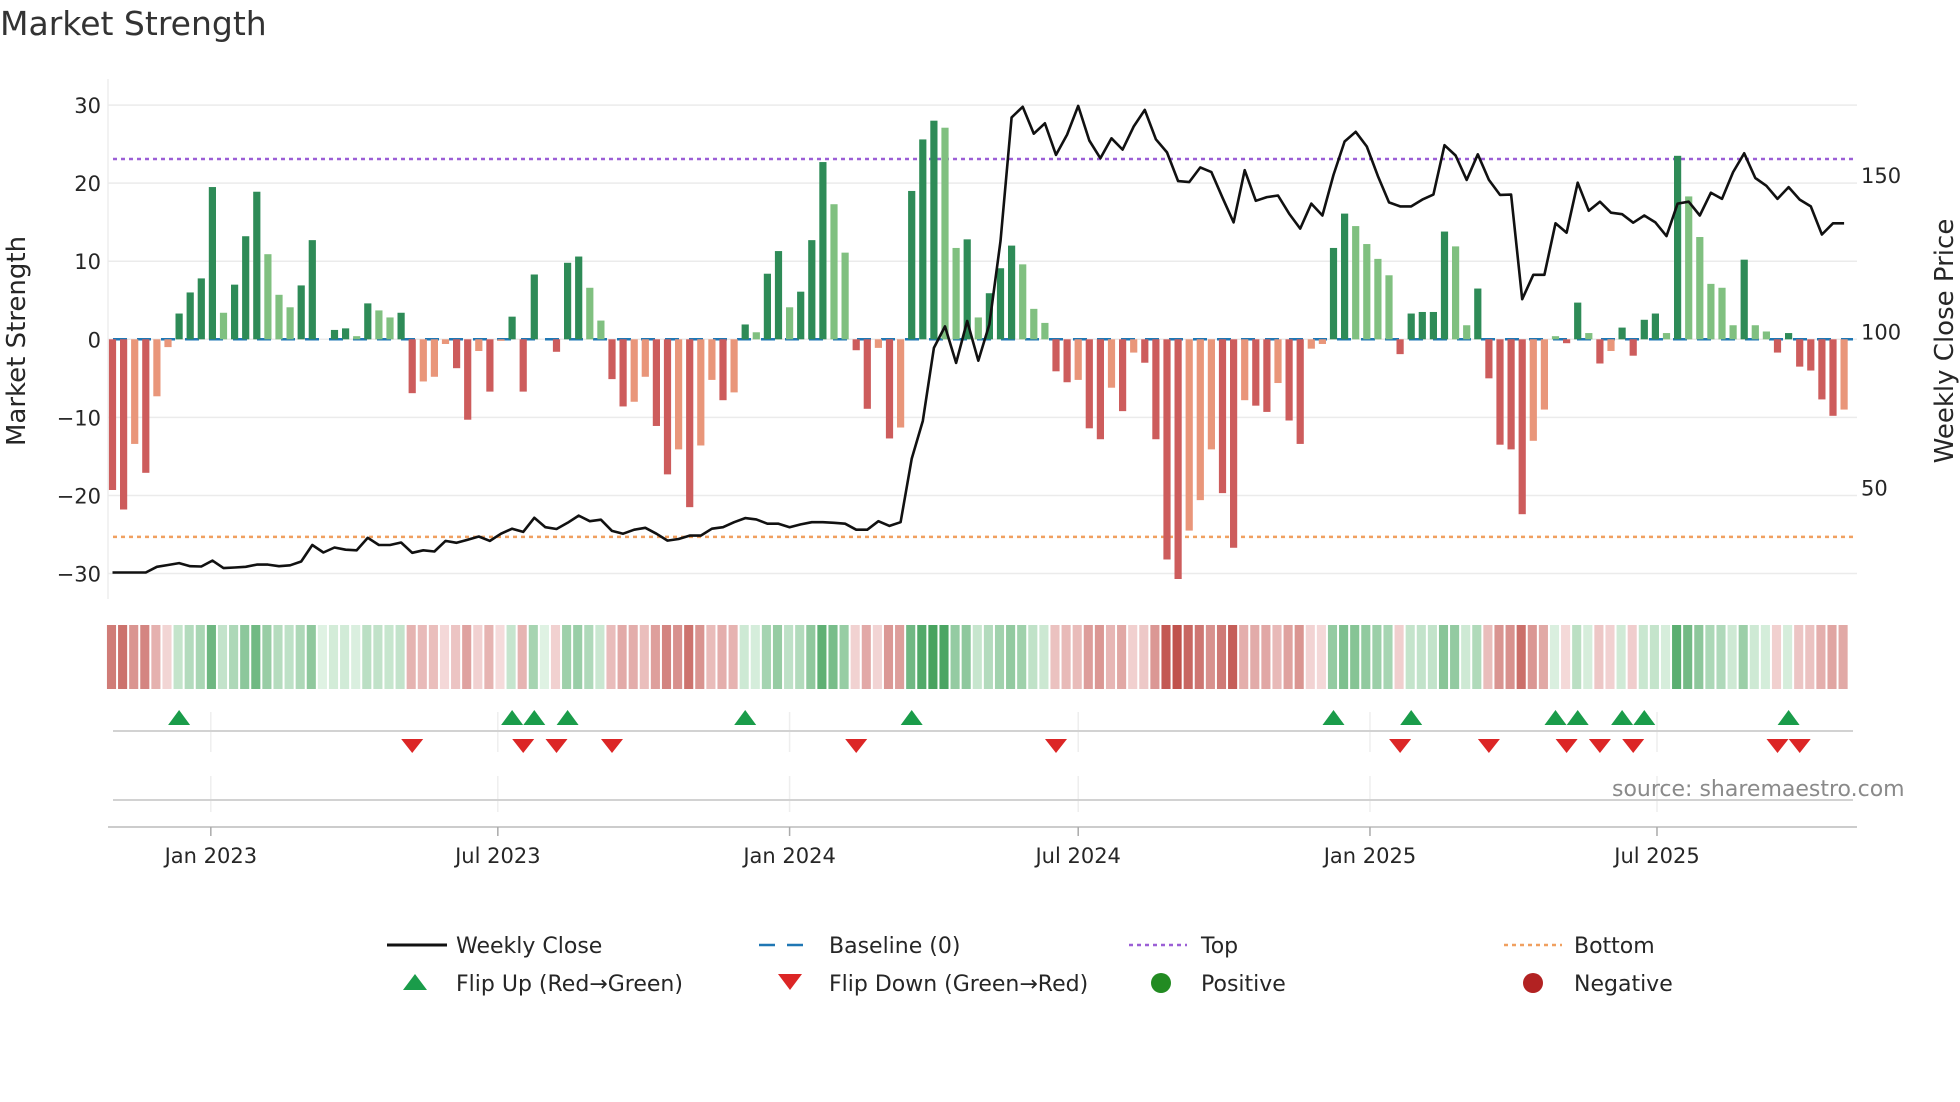 The image size is (1960, 1102). What do you see at coordinates (79, 496) in the screenshot?
I see `y-tick-label: −20` at bounding box center [79, 496].